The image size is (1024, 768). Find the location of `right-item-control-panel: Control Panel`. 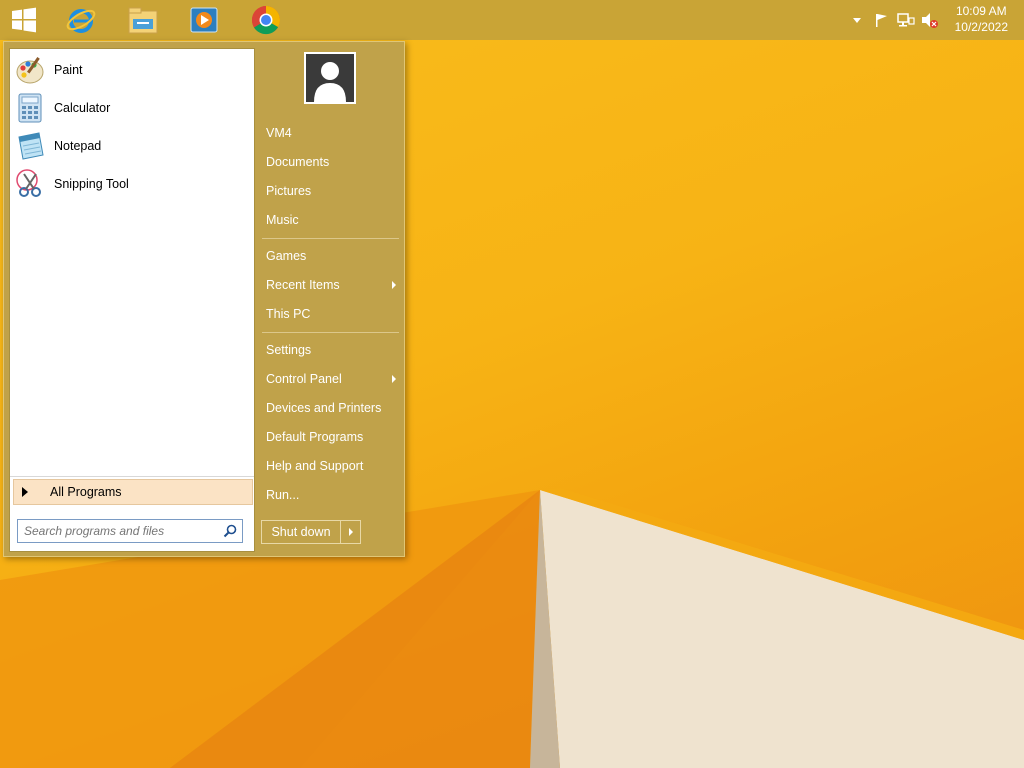

right-item-control-panel: Control Panel is located at coordinates (331, 379).